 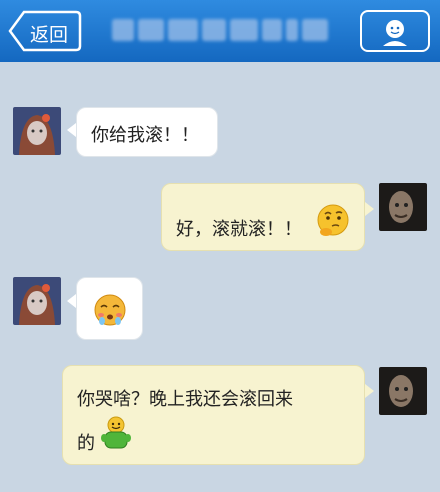 I want to click on back-button: 返回, so click(x=45, y=31).